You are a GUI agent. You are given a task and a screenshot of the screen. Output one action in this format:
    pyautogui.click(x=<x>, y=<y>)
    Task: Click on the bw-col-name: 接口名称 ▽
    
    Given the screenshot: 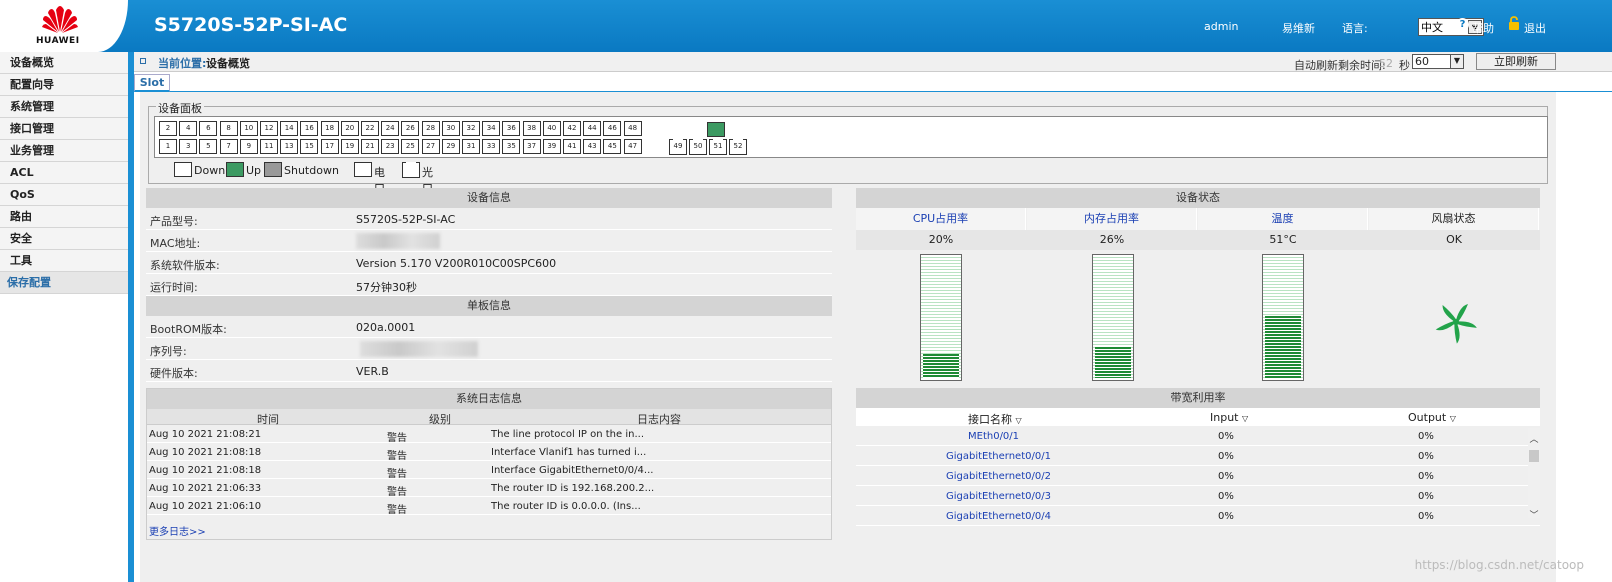 What is the action you would take?
    pyautogui.click(x=995, y=419)
    